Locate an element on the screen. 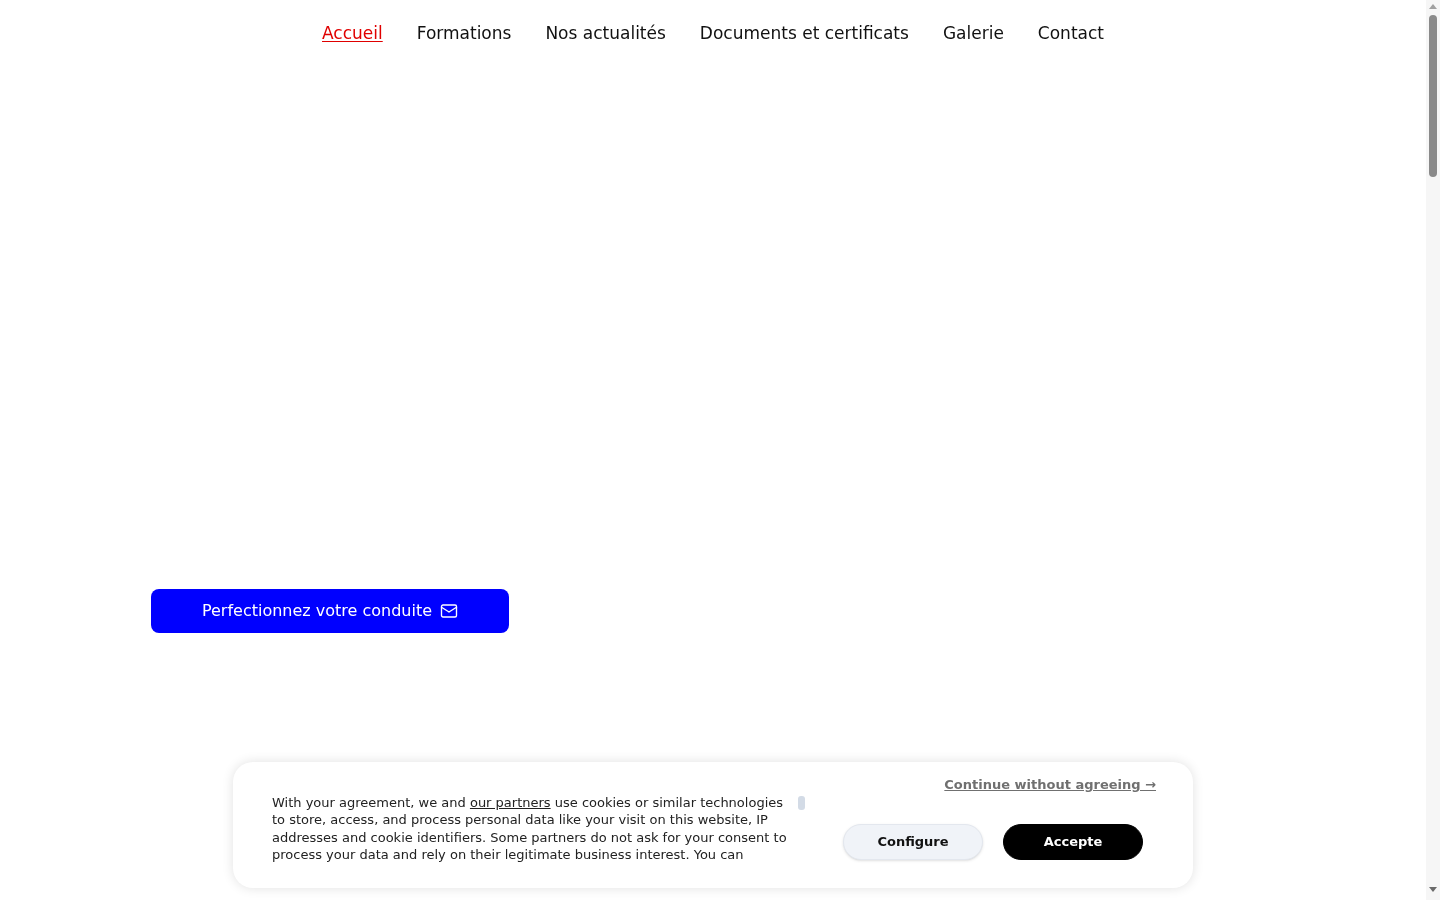 The width and height of the screenshot is (1440, 900). configure-button: Configure is located at coordinates (913, 842).